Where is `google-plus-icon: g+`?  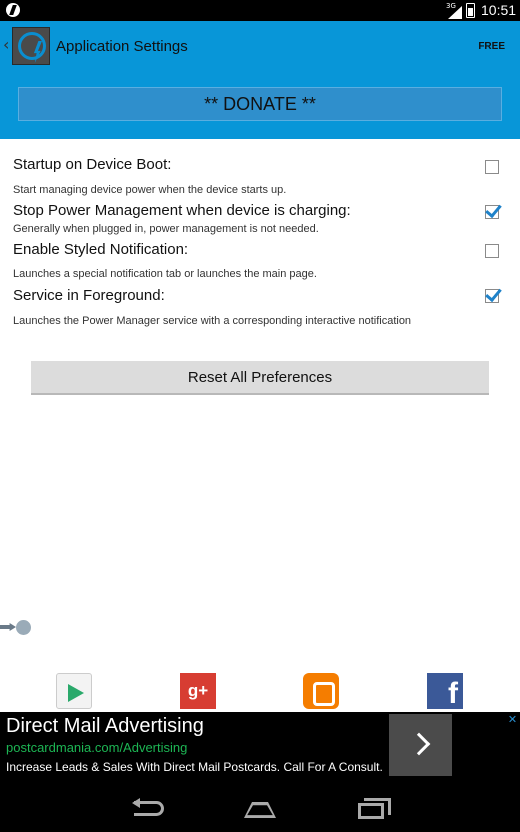 google-plus-icon: g+ is located at coordinates (198, 691).